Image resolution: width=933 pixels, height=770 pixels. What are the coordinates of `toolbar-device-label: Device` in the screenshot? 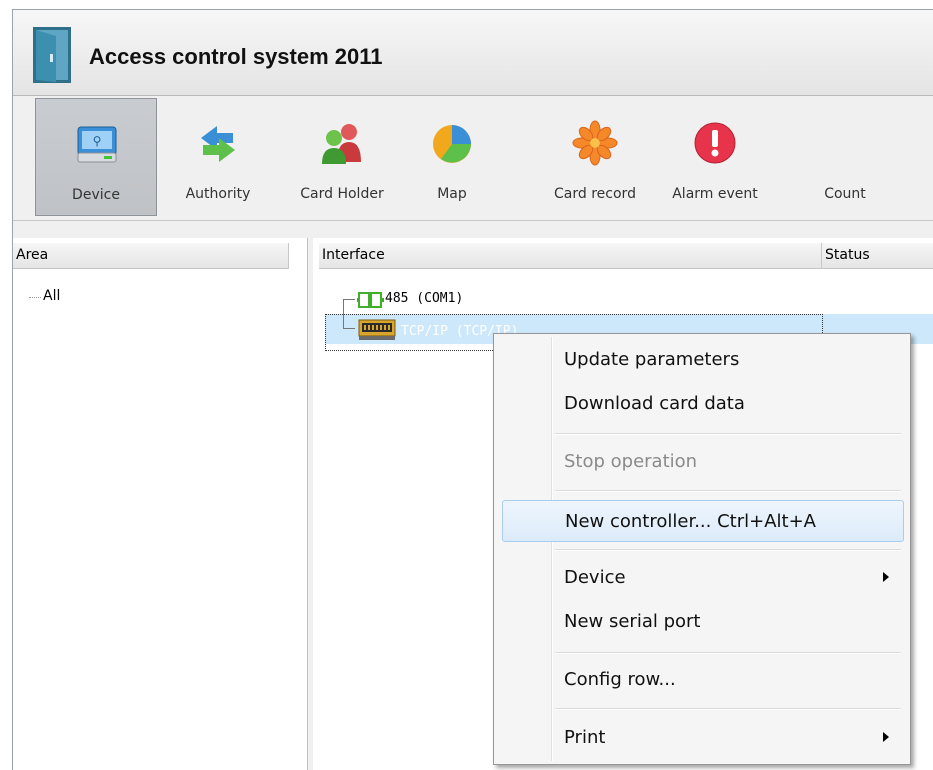 It's located at (96, 195).